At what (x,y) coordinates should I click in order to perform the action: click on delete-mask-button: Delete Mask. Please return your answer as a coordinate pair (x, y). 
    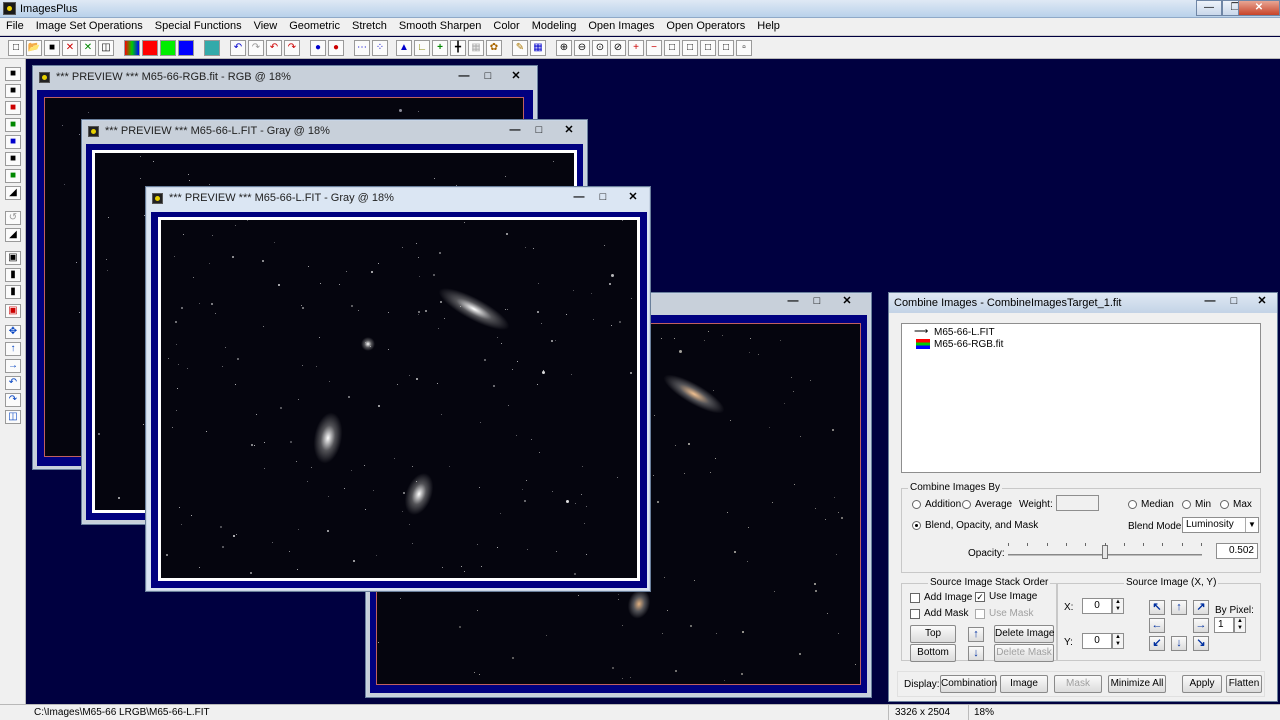
    Looking at the image, I should click on (1024, 653).